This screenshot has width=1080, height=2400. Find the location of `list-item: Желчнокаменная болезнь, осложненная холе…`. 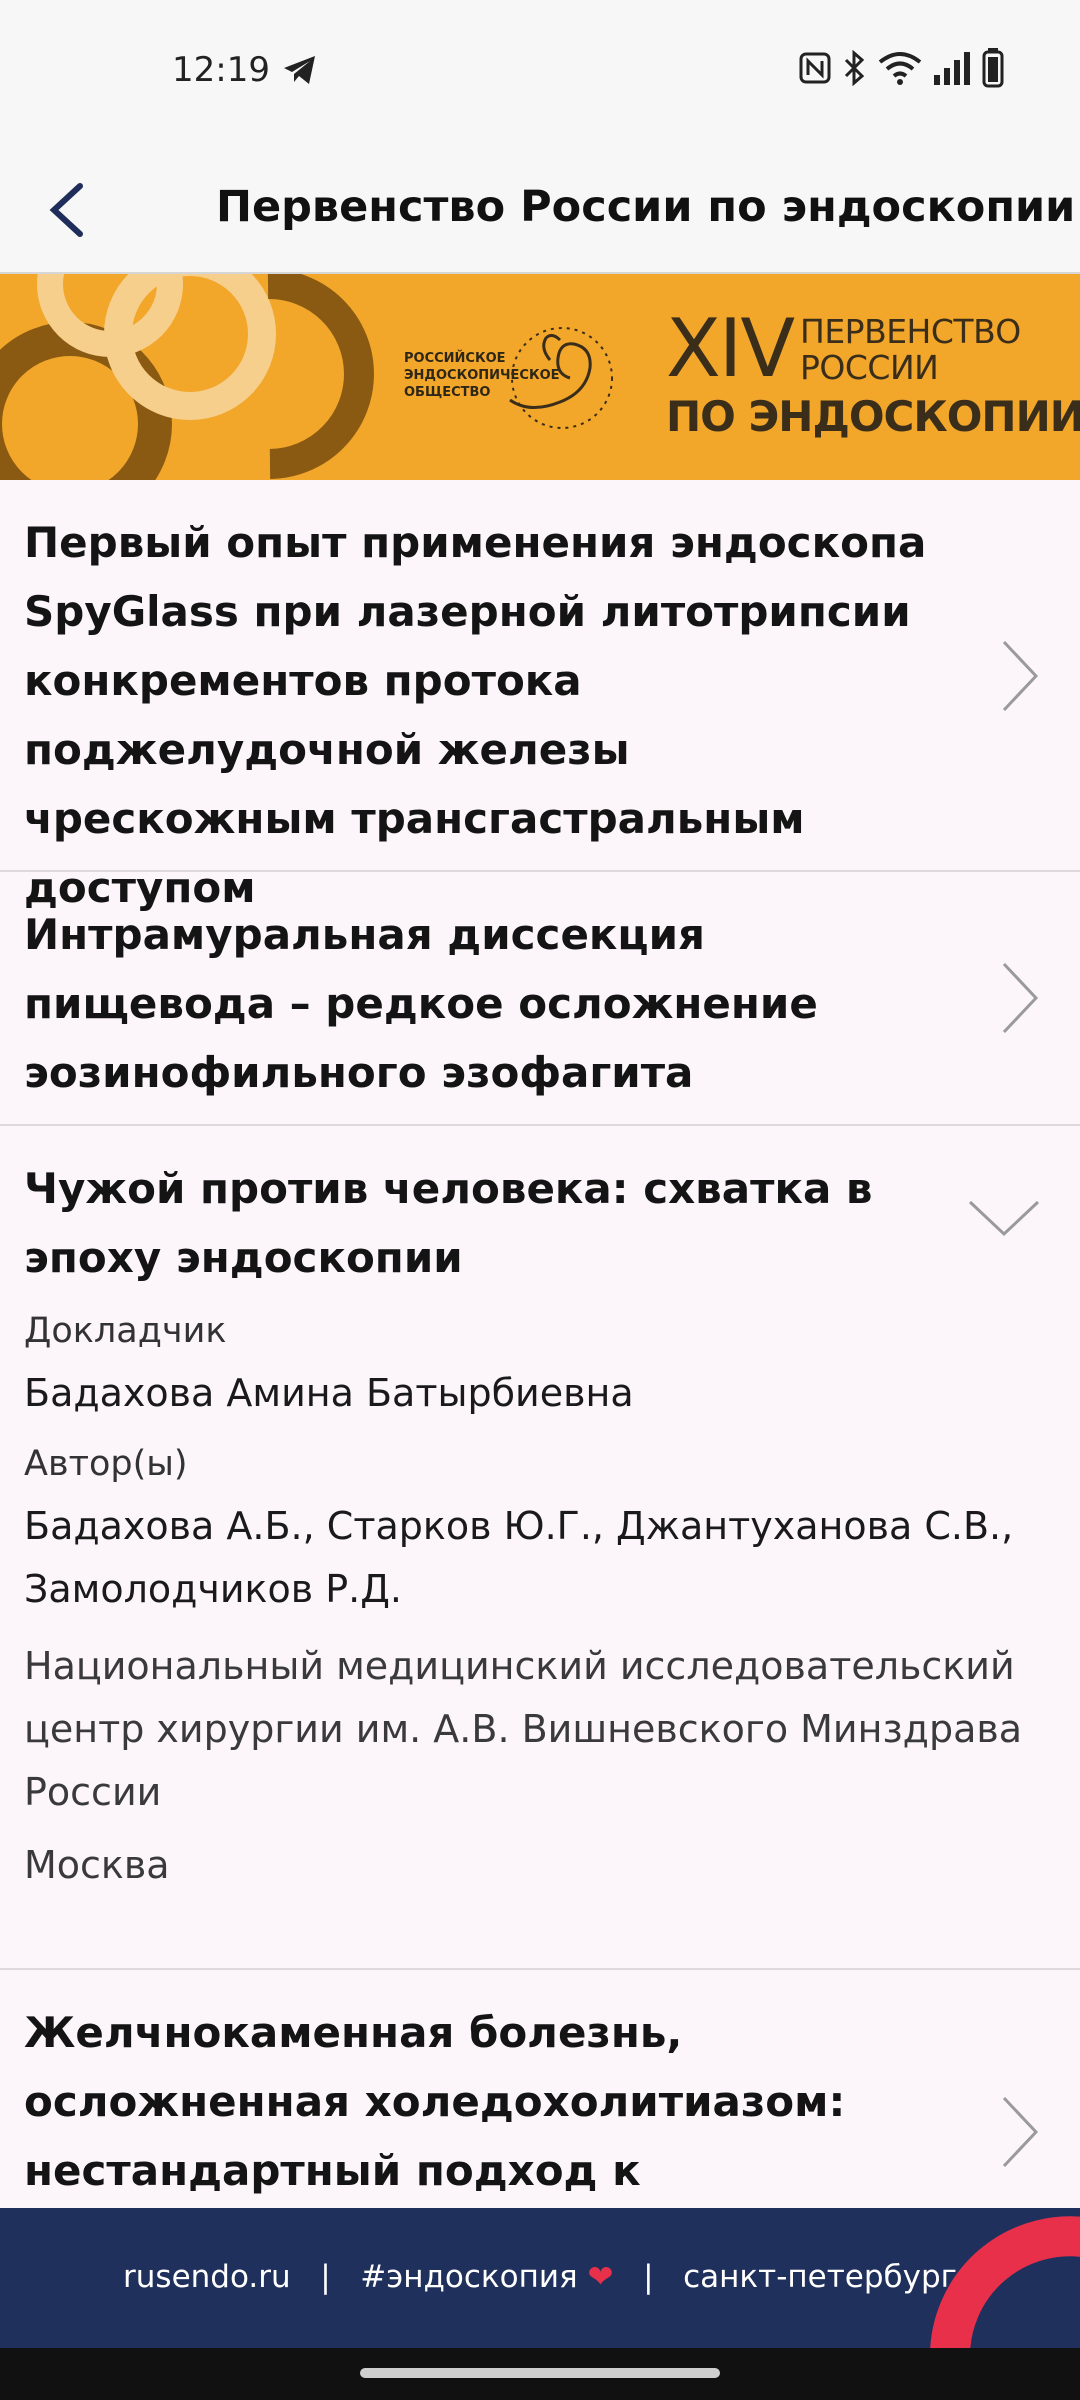

list-item: Желчнокаменная болезнь, осложненная холе… is located at coordinates (540, 2100).